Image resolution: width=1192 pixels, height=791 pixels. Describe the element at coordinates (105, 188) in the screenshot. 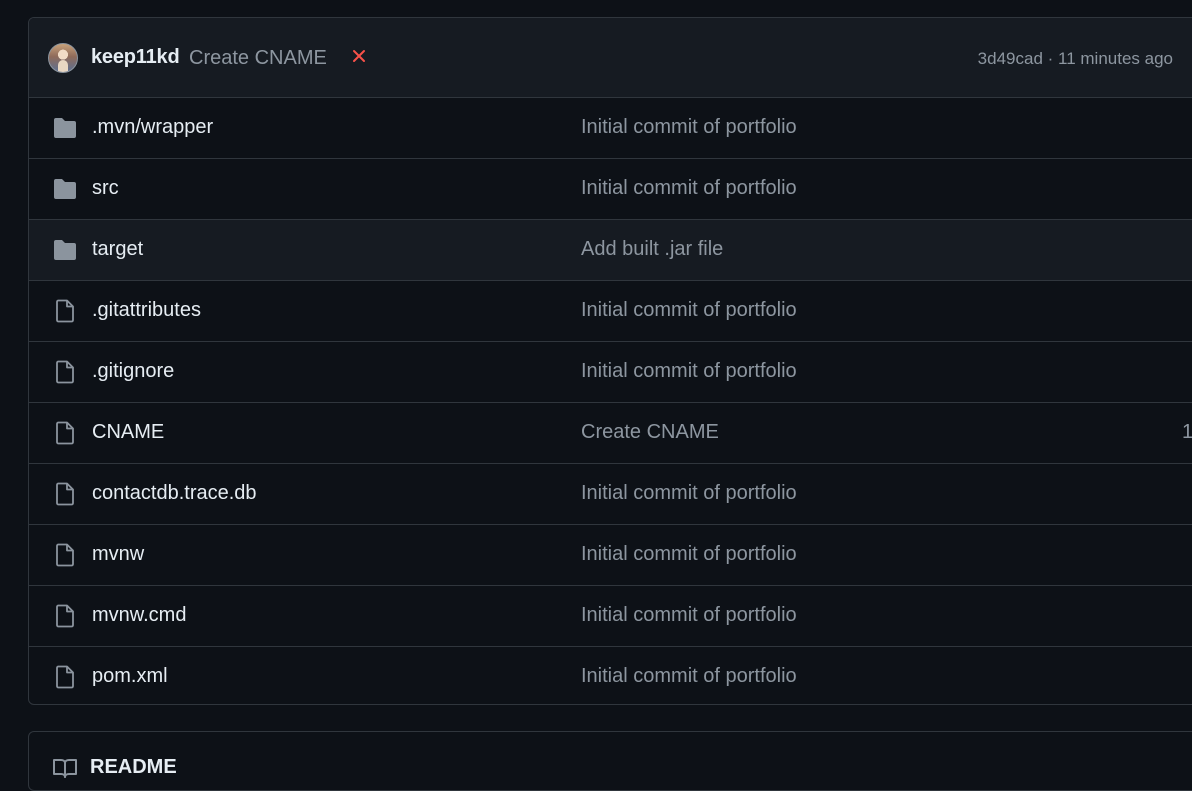

I see `file-name-link: src` at that location.